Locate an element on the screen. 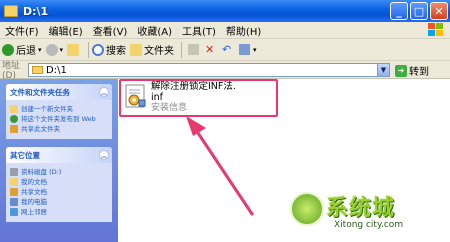  brand-logo-icon is located at coordinates (307, 209).